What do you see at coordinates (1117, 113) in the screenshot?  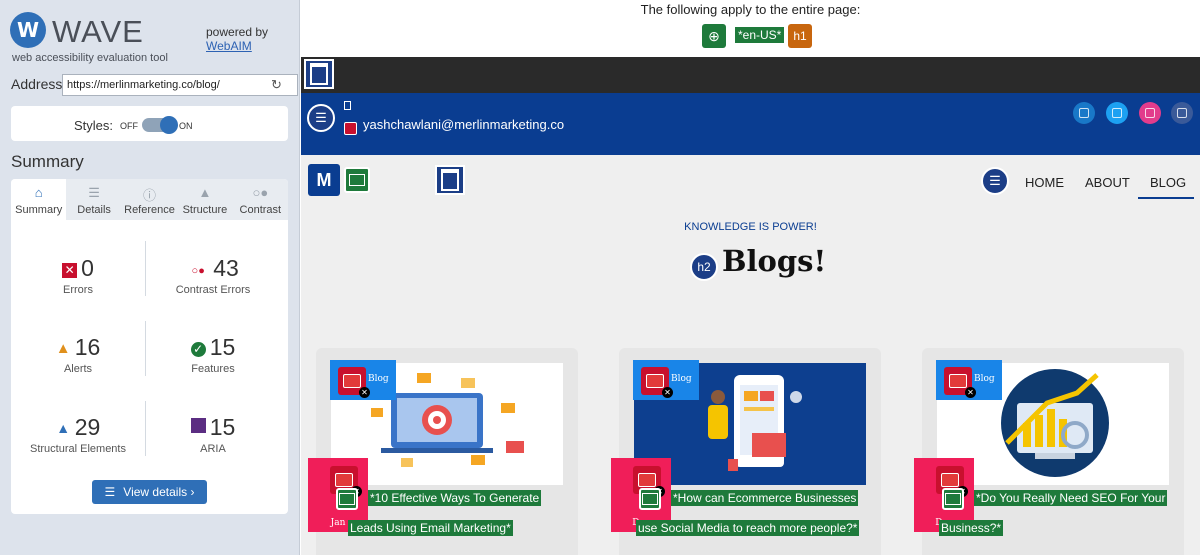 I see `twitter-icon` at bounding box center [1117, 113].